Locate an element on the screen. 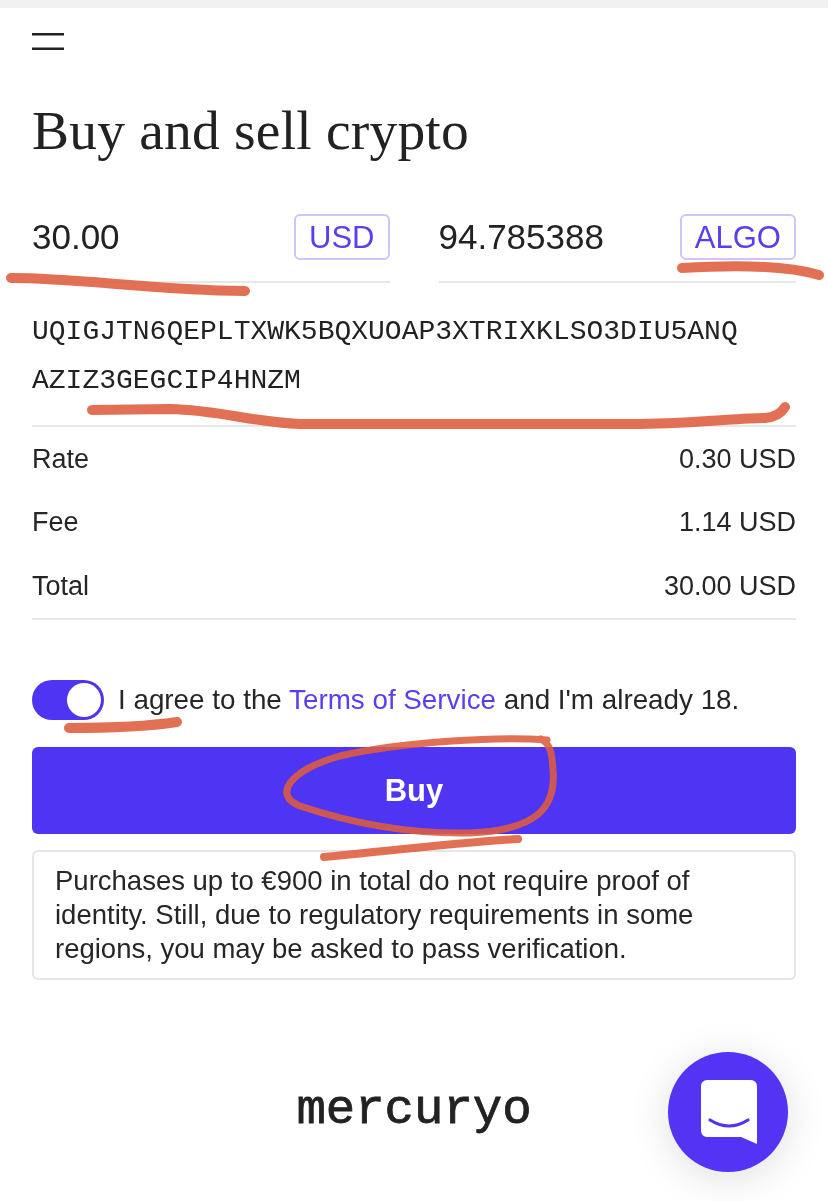 This screenshot has height=1201, width=828. terms-link: Terms of Service is located at coordinates (392, 699).